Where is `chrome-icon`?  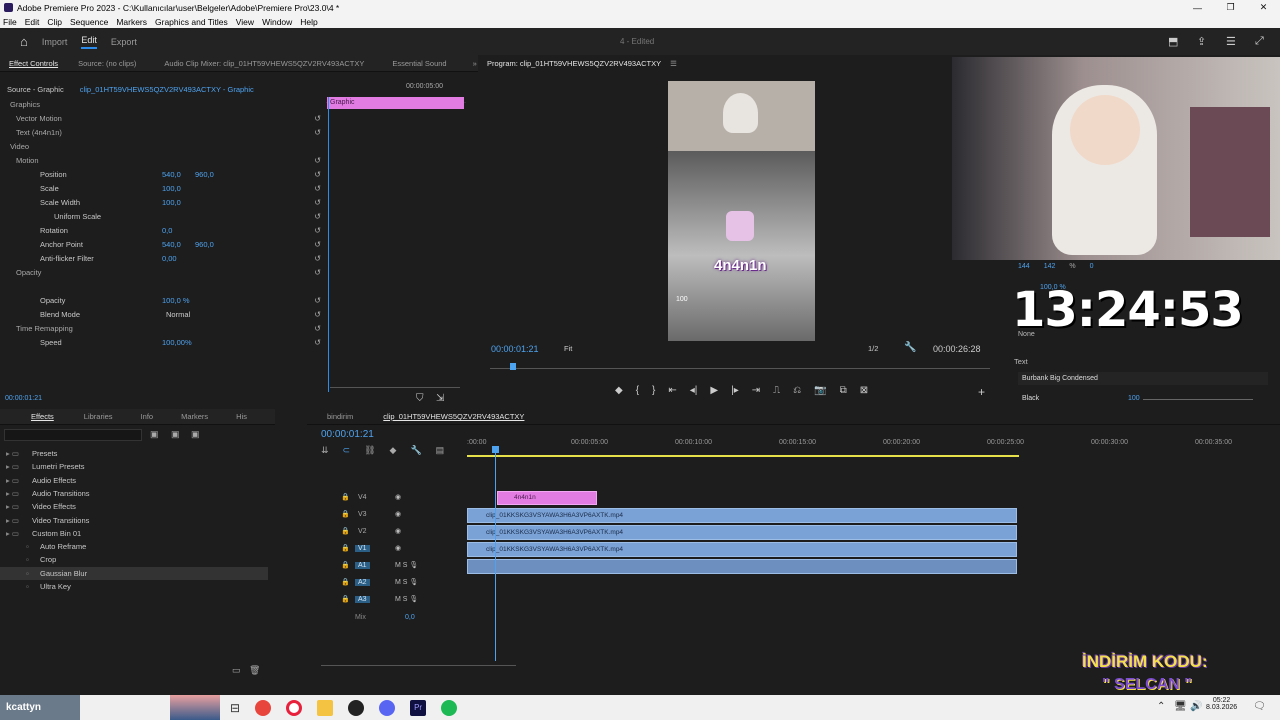
chrome-icon is located at coordinates (263, 707).